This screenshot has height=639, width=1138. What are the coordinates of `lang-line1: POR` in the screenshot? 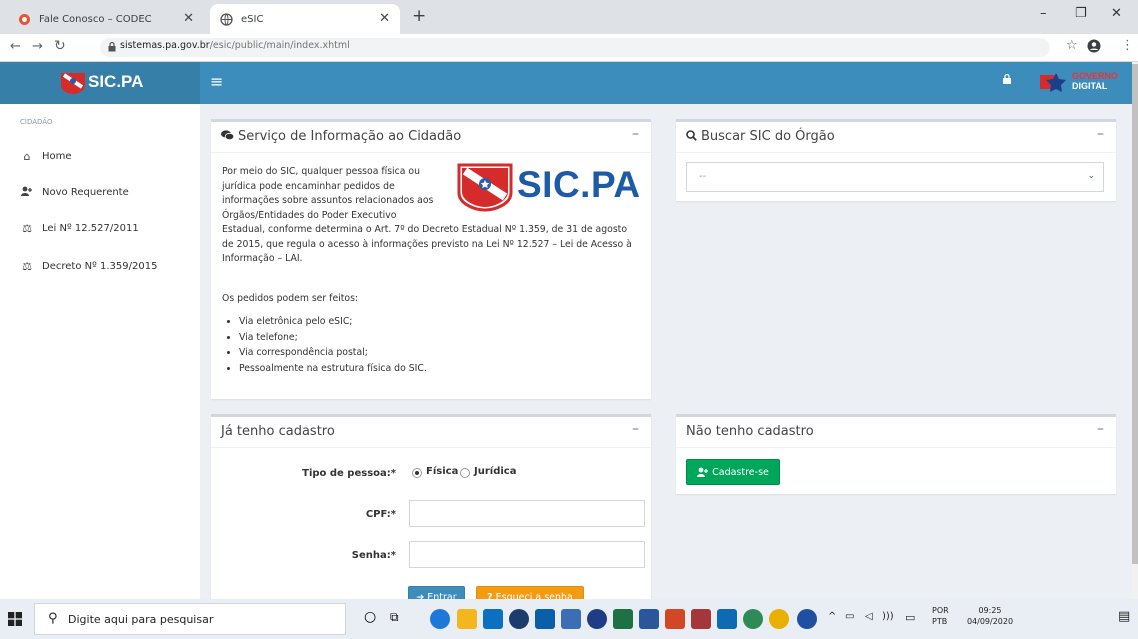 It's located at (940, 610).